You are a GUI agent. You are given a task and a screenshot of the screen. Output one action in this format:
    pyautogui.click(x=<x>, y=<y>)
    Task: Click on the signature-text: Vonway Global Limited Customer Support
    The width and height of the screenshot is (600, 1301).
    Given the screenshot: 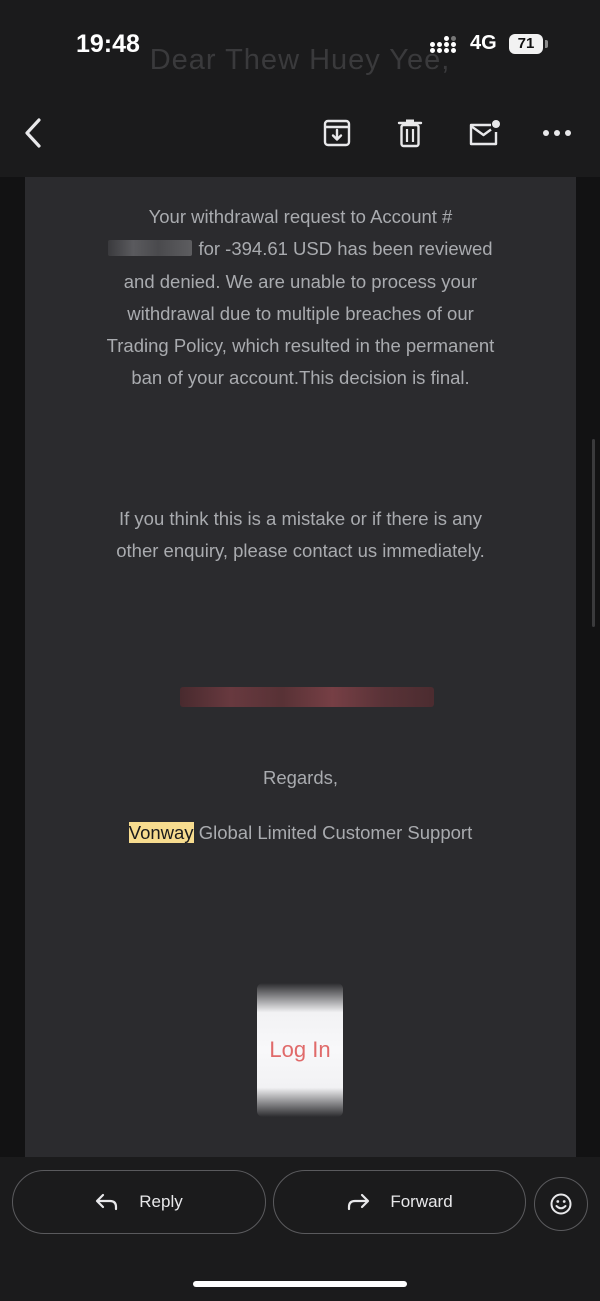 What is the action you would take?
    pyautogui.click(x=300, y=833)
    